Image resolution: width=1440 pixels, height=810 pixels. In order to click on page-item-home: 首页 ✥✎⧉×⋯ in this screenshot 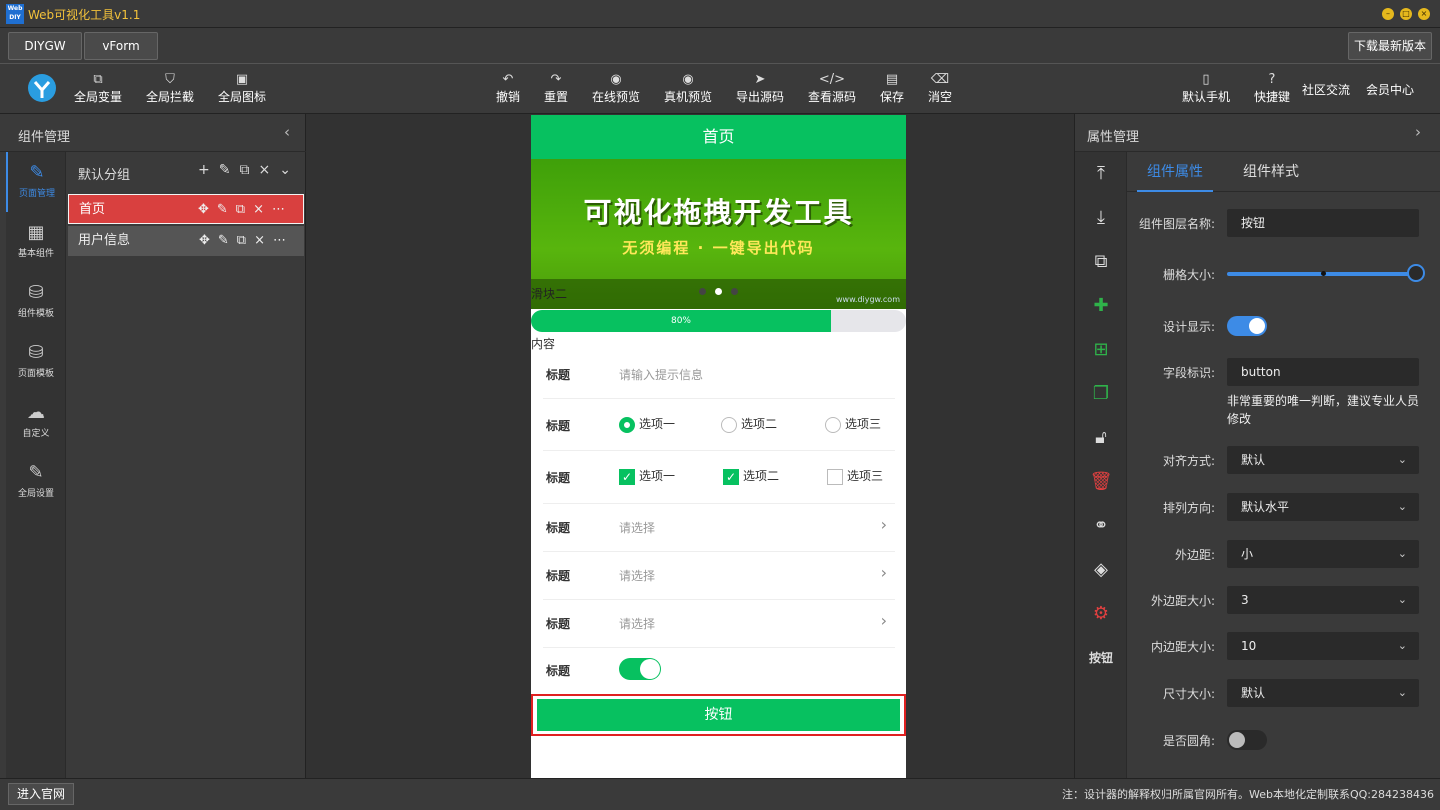, I will do `click(186, 209)`.